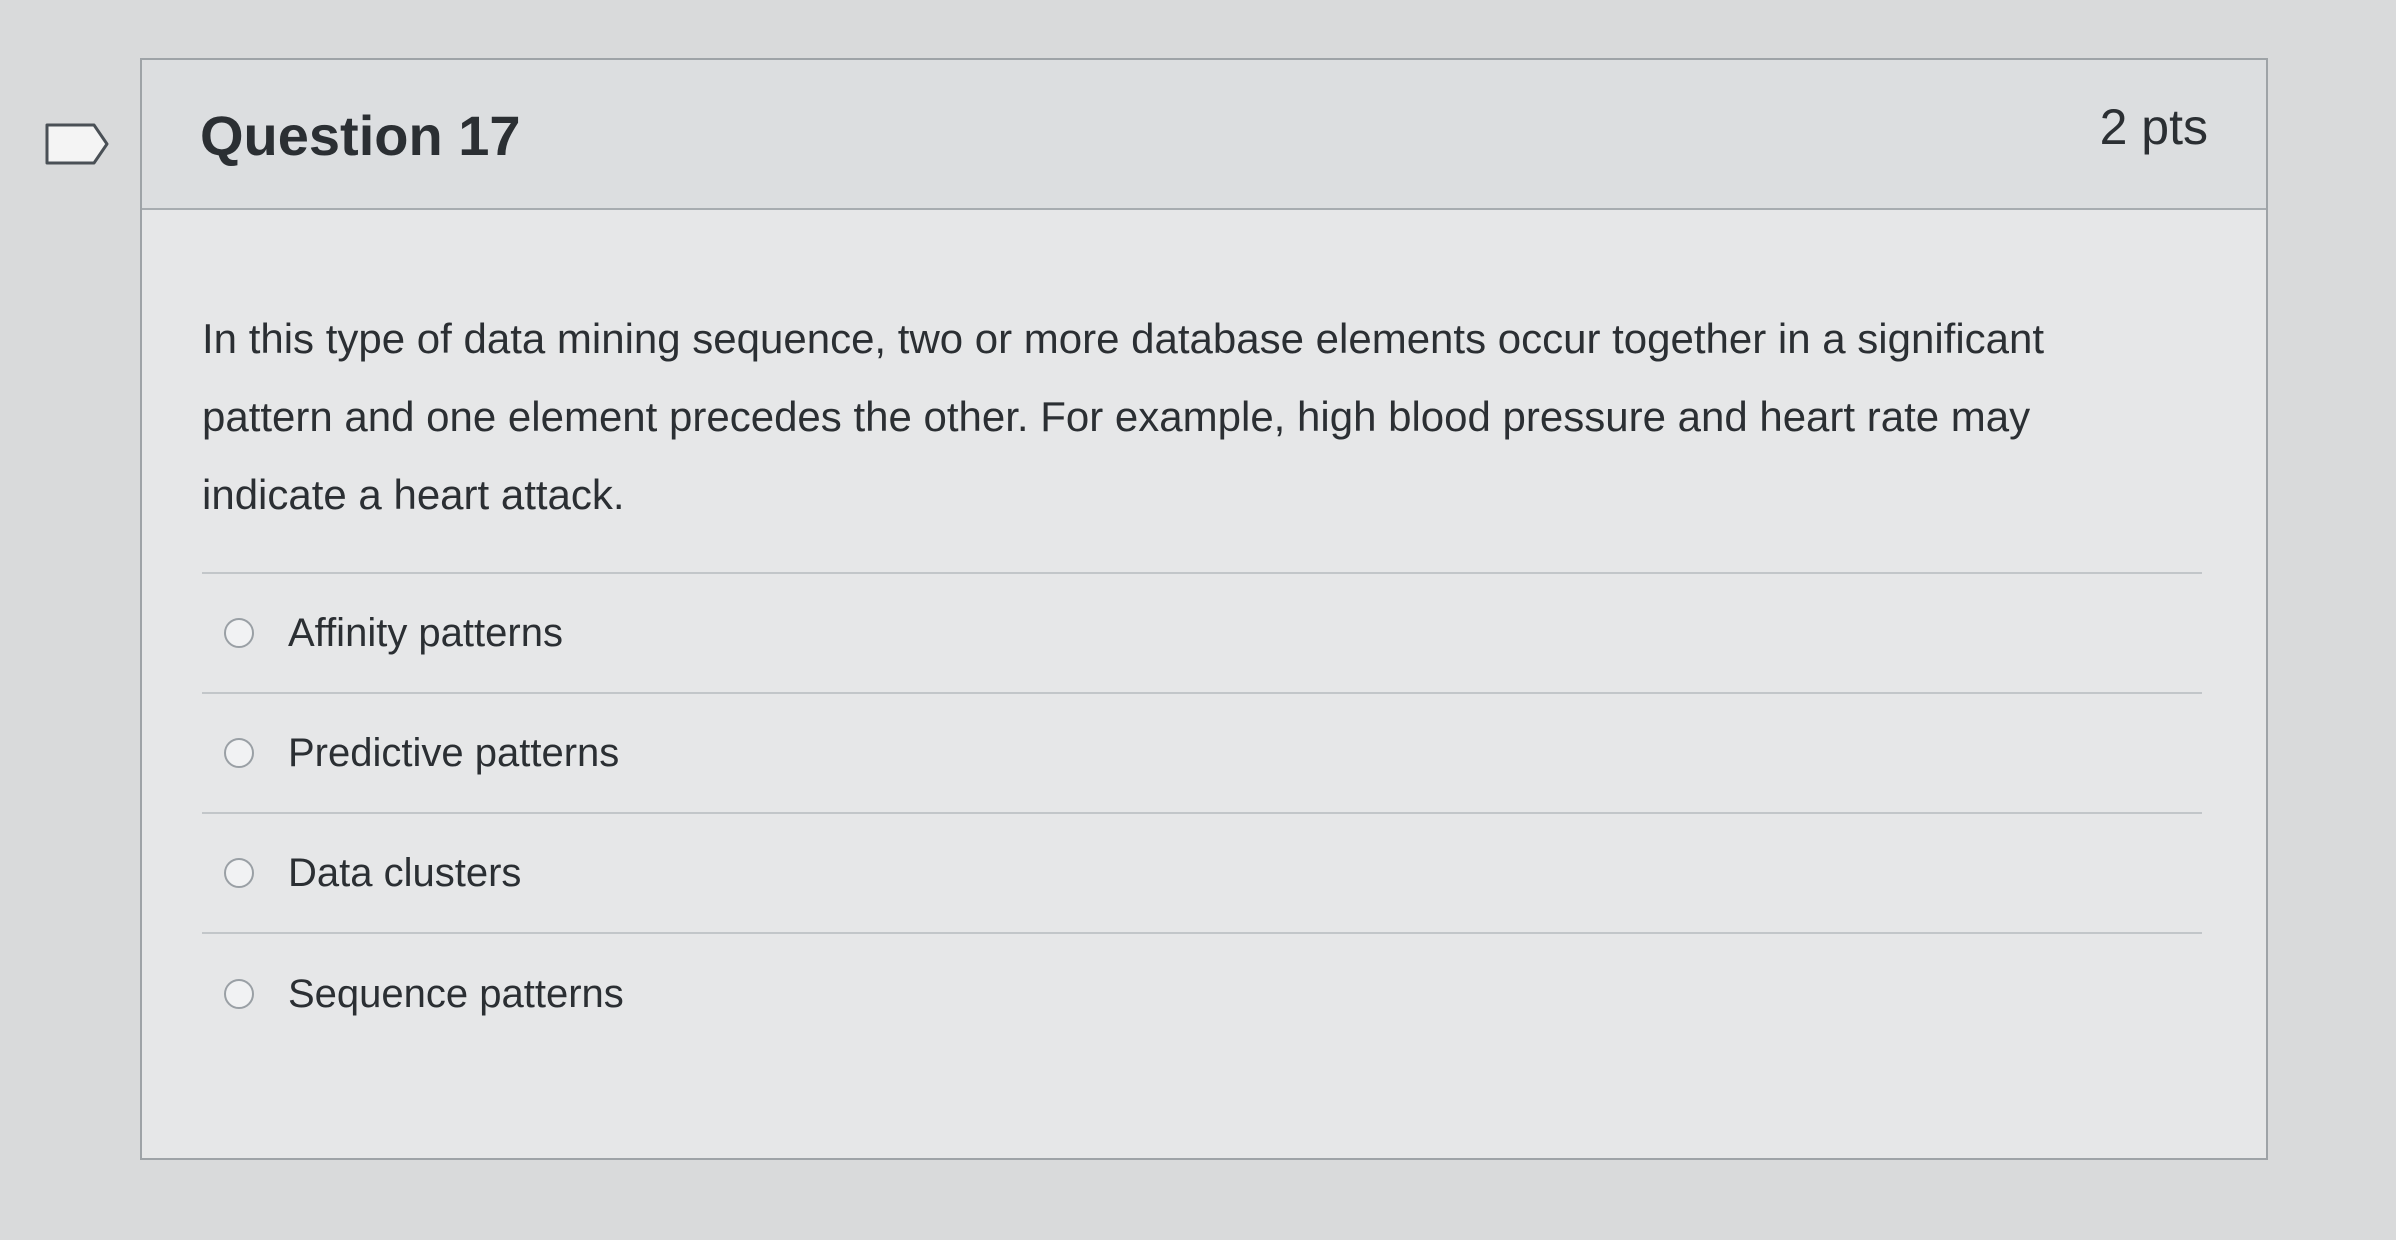  I want to click on answer-label: Affinity patterns, so click(425, 632).